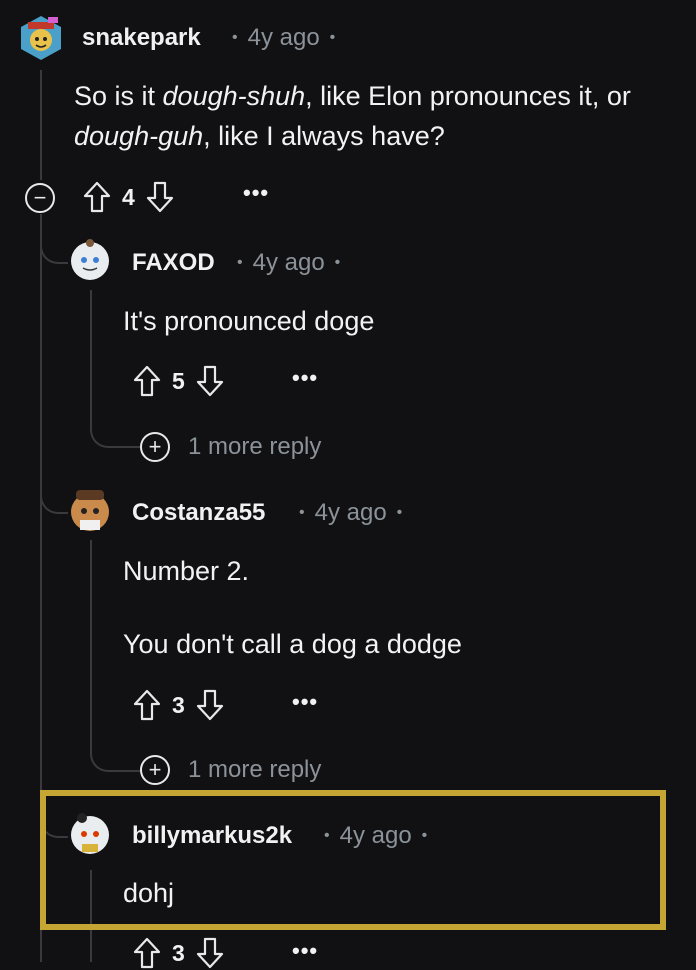 This screenshot has width=696, height=970. What do you see at coordinates (149, 893) in the screenshot?
I see `comment-body: dohj` at bounding box center [149, 893].